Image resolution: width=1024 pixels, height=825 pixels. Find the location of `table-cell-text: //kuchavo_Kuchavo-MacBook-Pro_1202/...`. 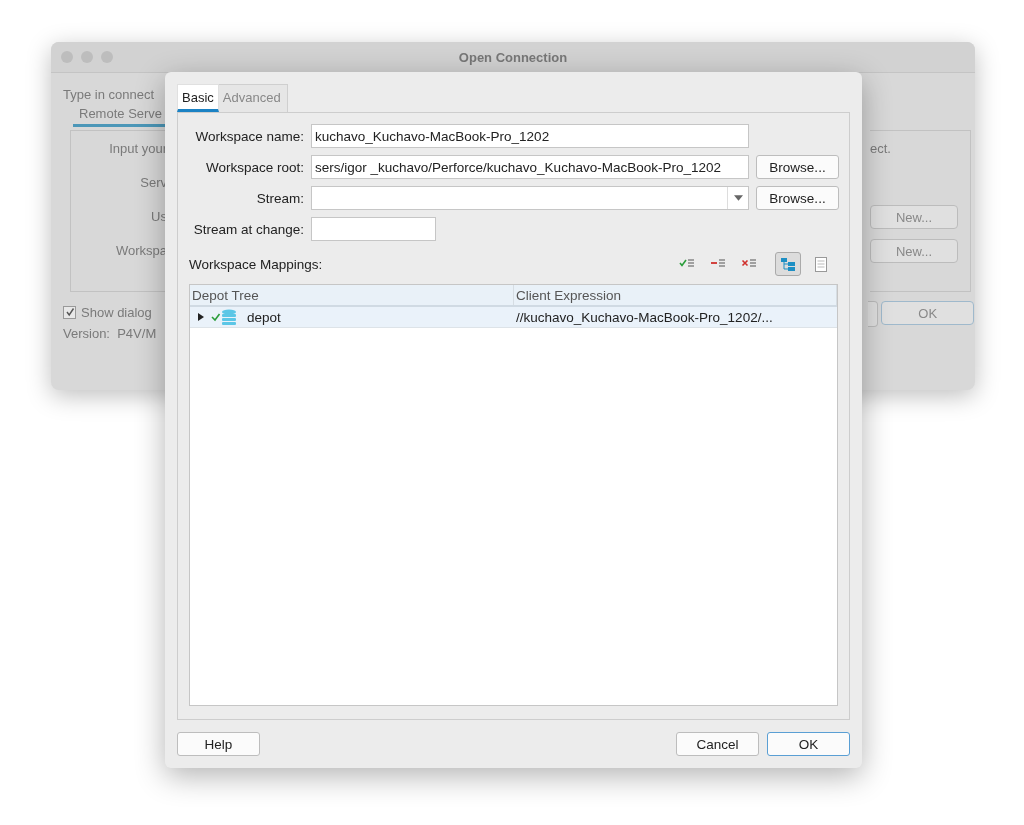

table-cell-text: //kuchavo_Kuchavo-MacBook-Pro_1202/... is located at coordinates (644, 317).